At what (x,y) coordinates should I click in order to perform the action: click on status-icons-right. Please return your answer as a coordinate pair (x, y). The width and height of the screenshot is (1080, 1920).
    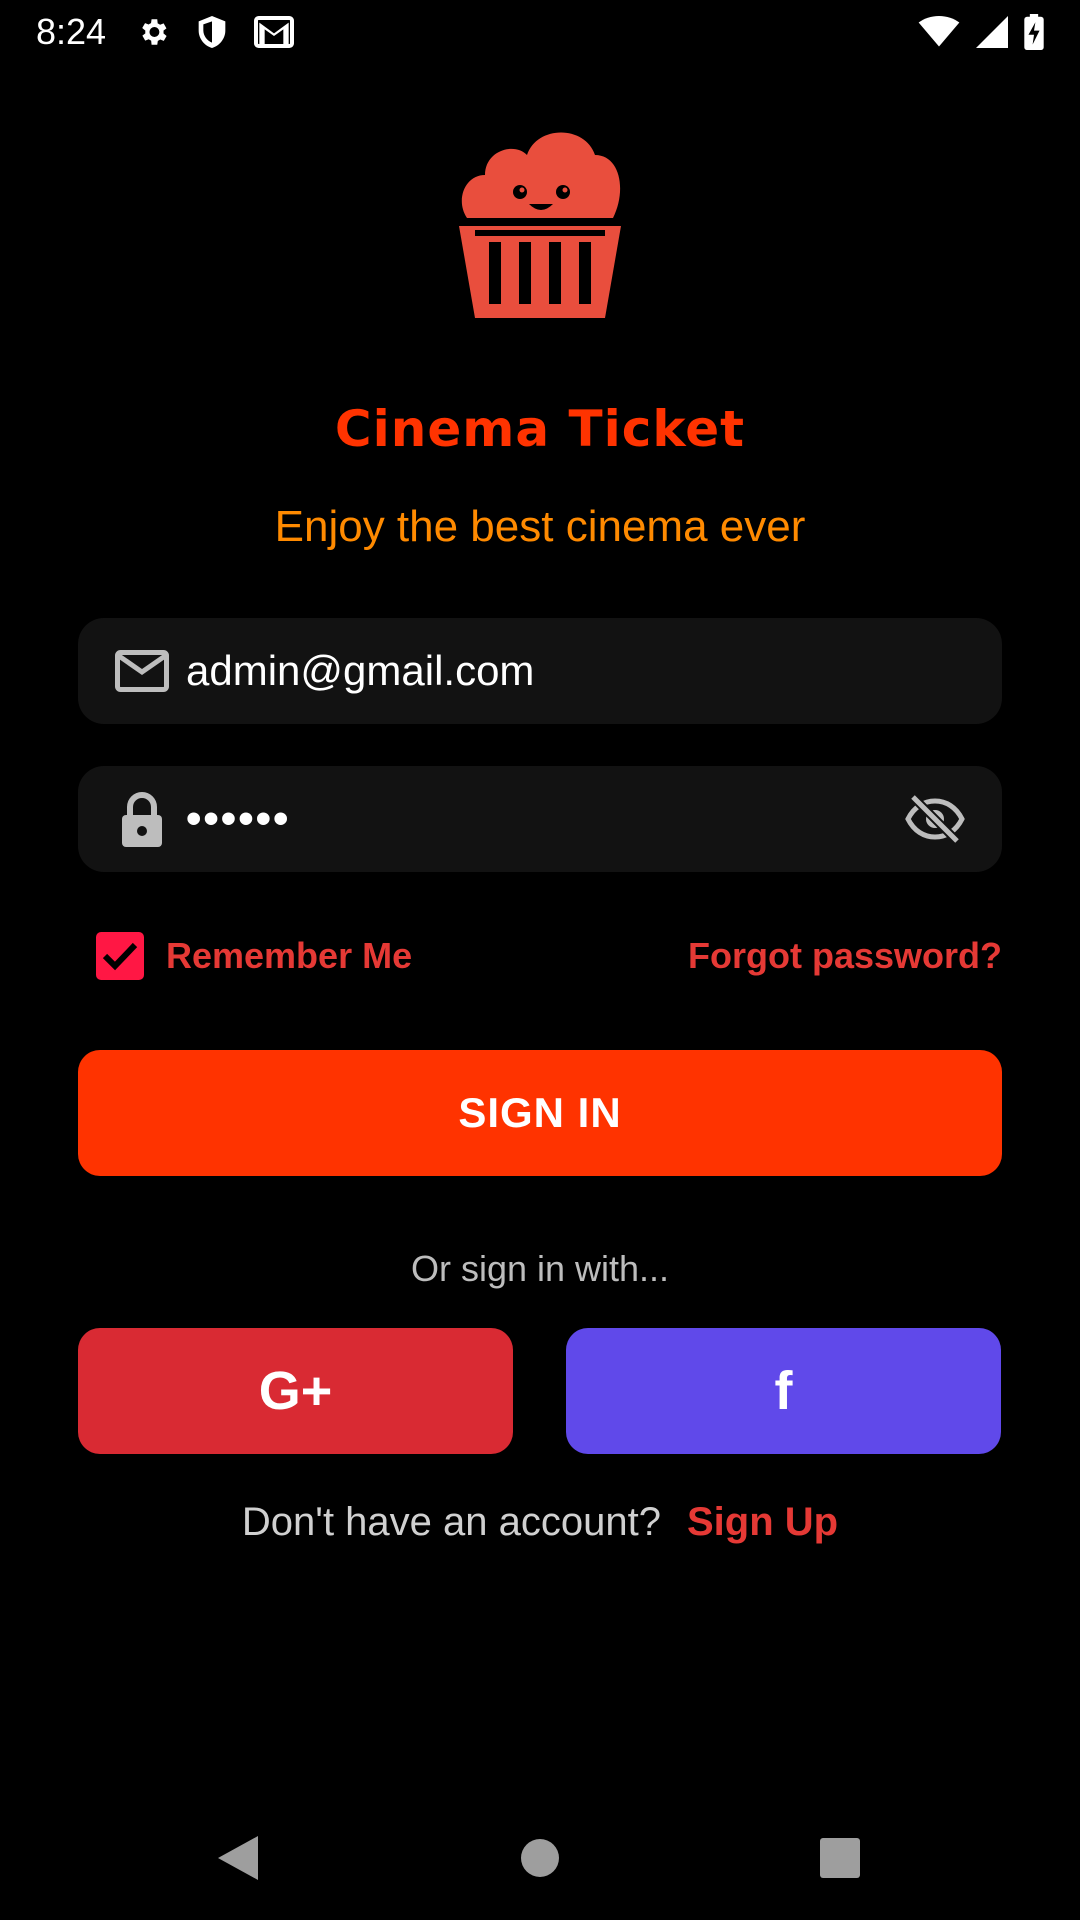
    Looking at the image, I should click on (981, 32).